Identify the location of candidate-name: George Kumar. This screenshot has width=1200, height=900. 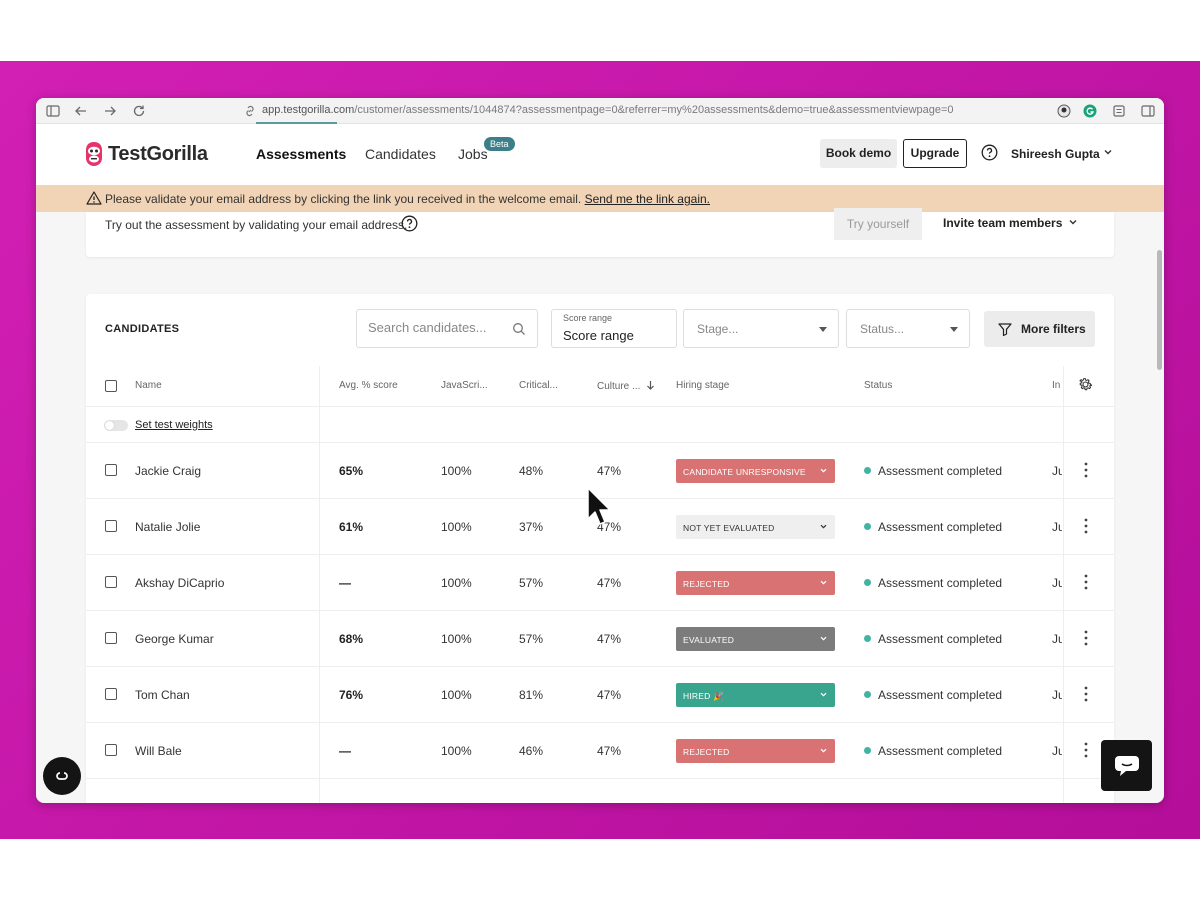
(174, 639).